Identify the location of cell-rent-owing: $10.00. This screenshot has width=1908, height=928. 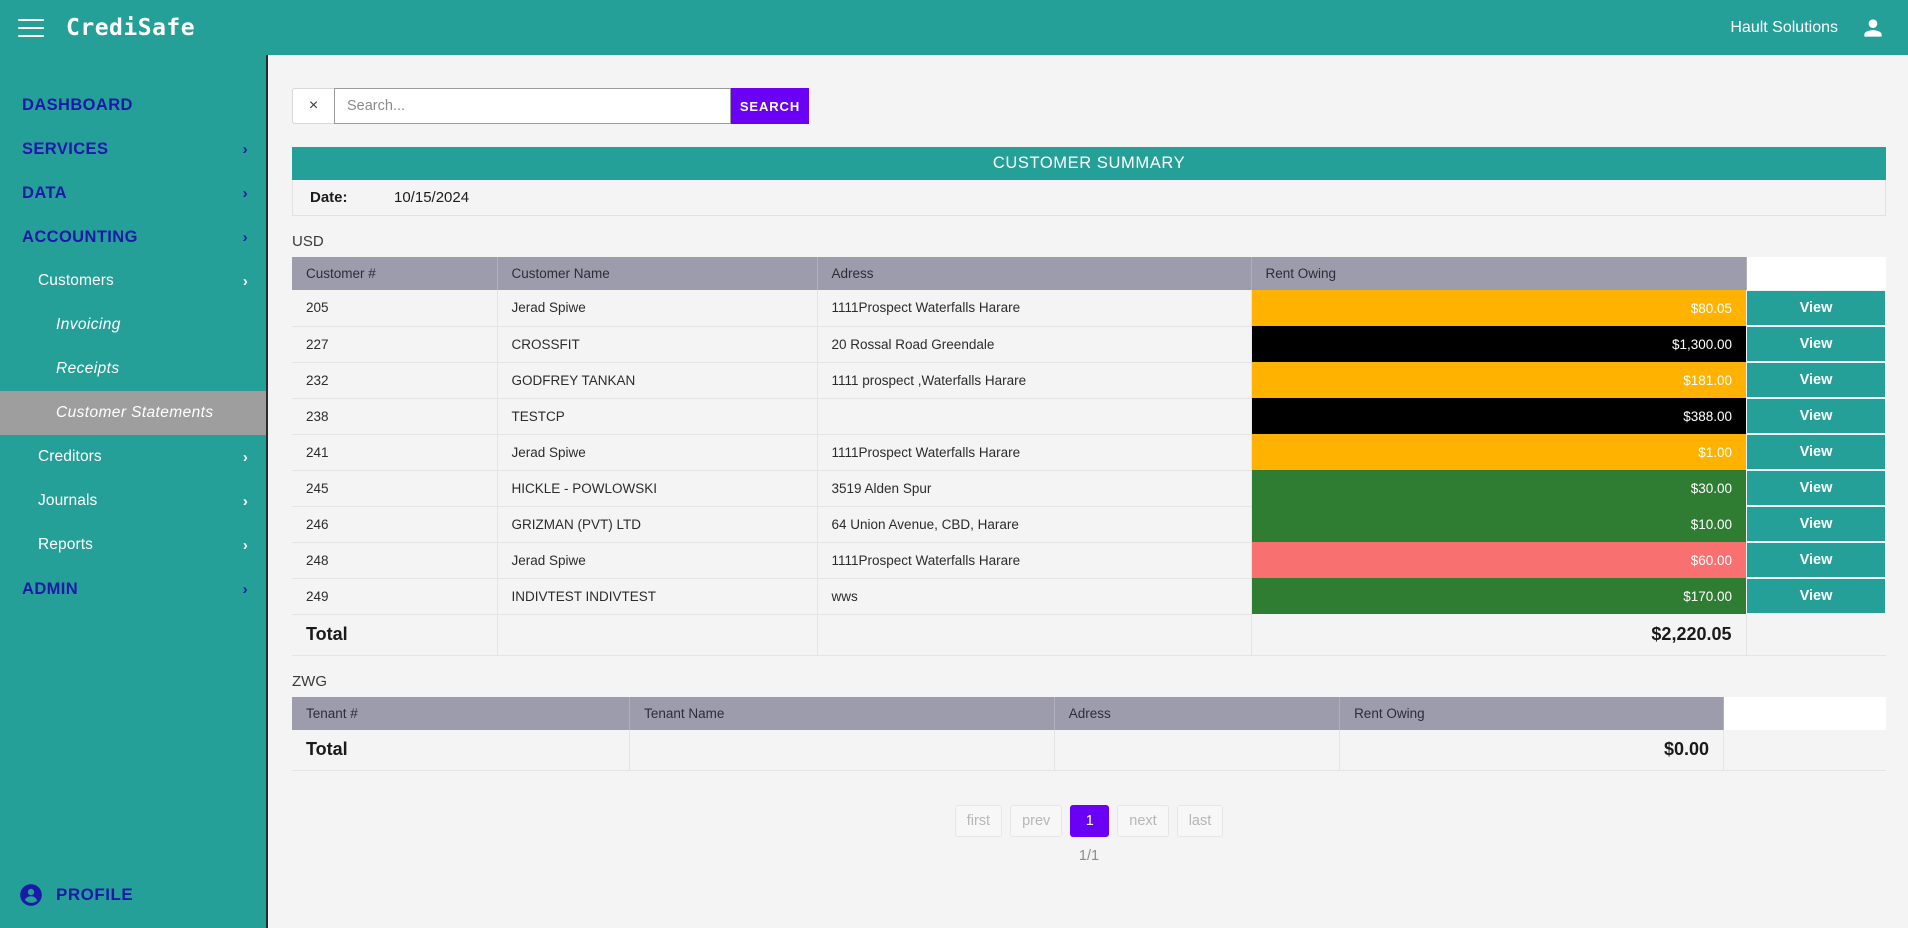
(1498, 524).